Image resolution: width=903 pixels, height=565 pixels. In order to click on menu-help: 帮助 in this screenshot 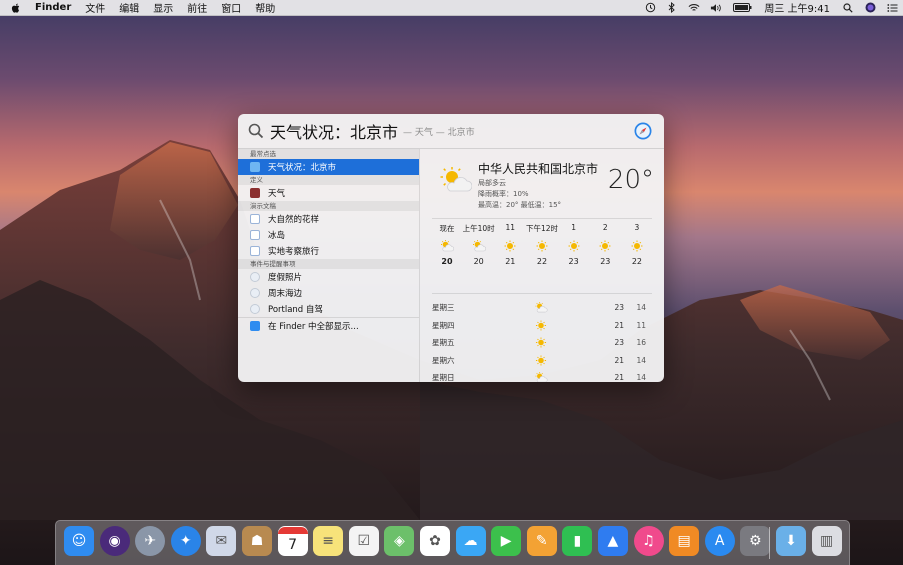, I will do `click(265, 7)`.